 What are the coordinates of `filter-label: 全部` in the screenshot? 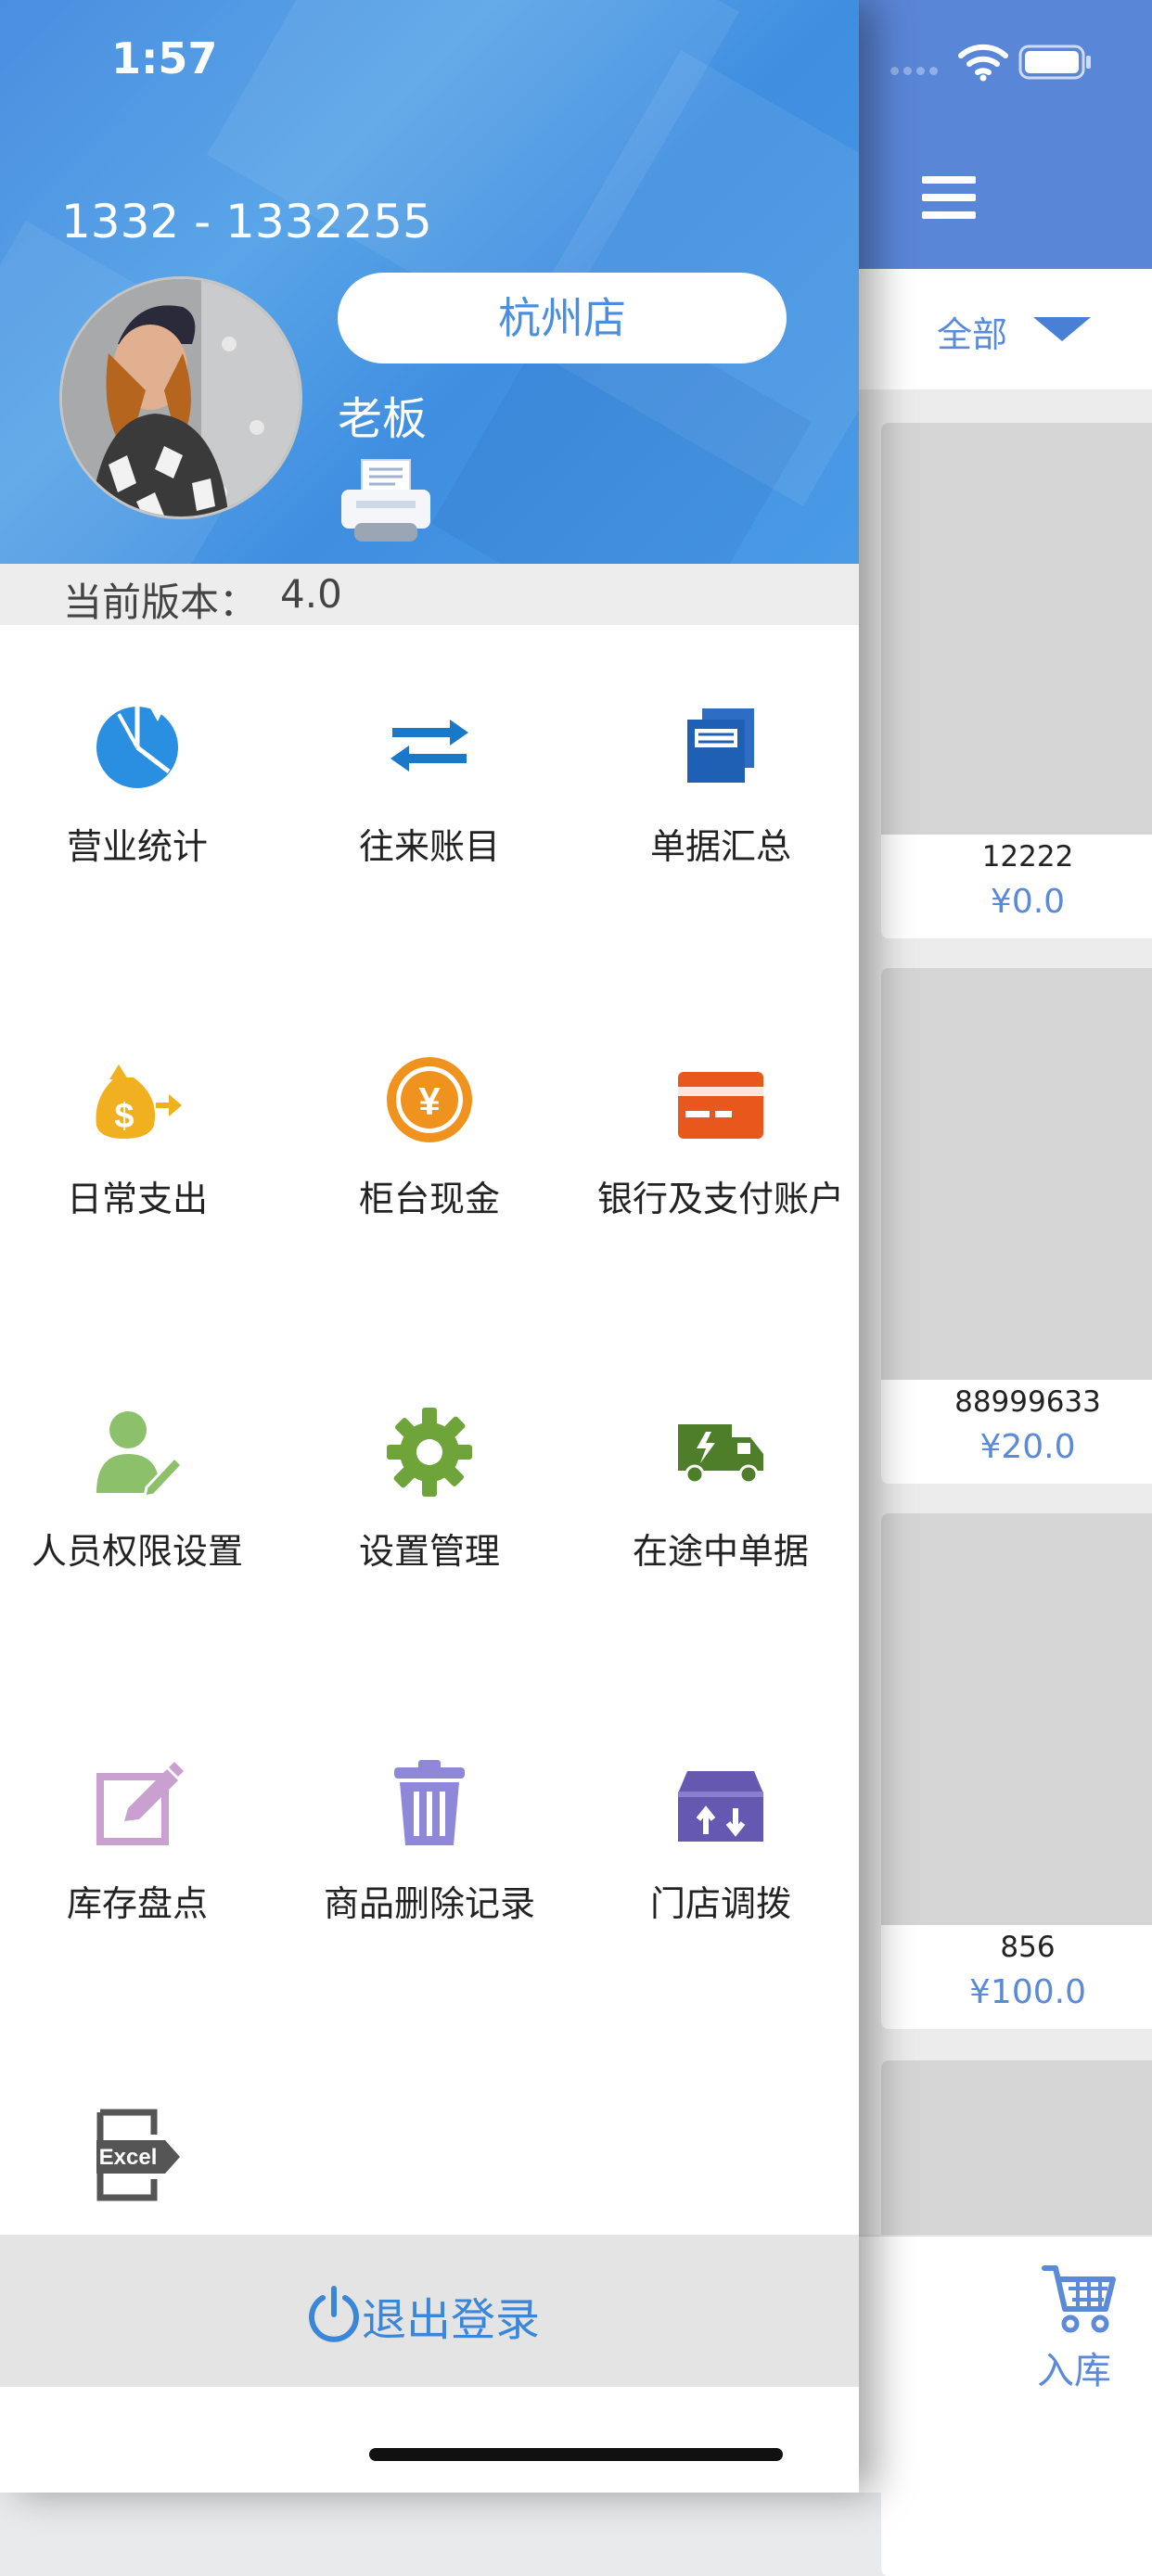 It's located at (972, 331).